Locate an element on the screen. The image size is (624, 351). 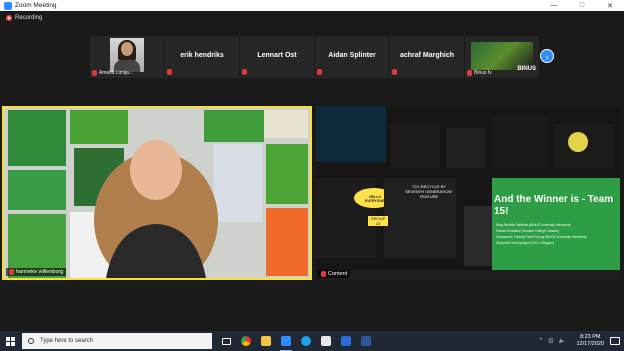
mail-icon is located at coordinates (346, 341).